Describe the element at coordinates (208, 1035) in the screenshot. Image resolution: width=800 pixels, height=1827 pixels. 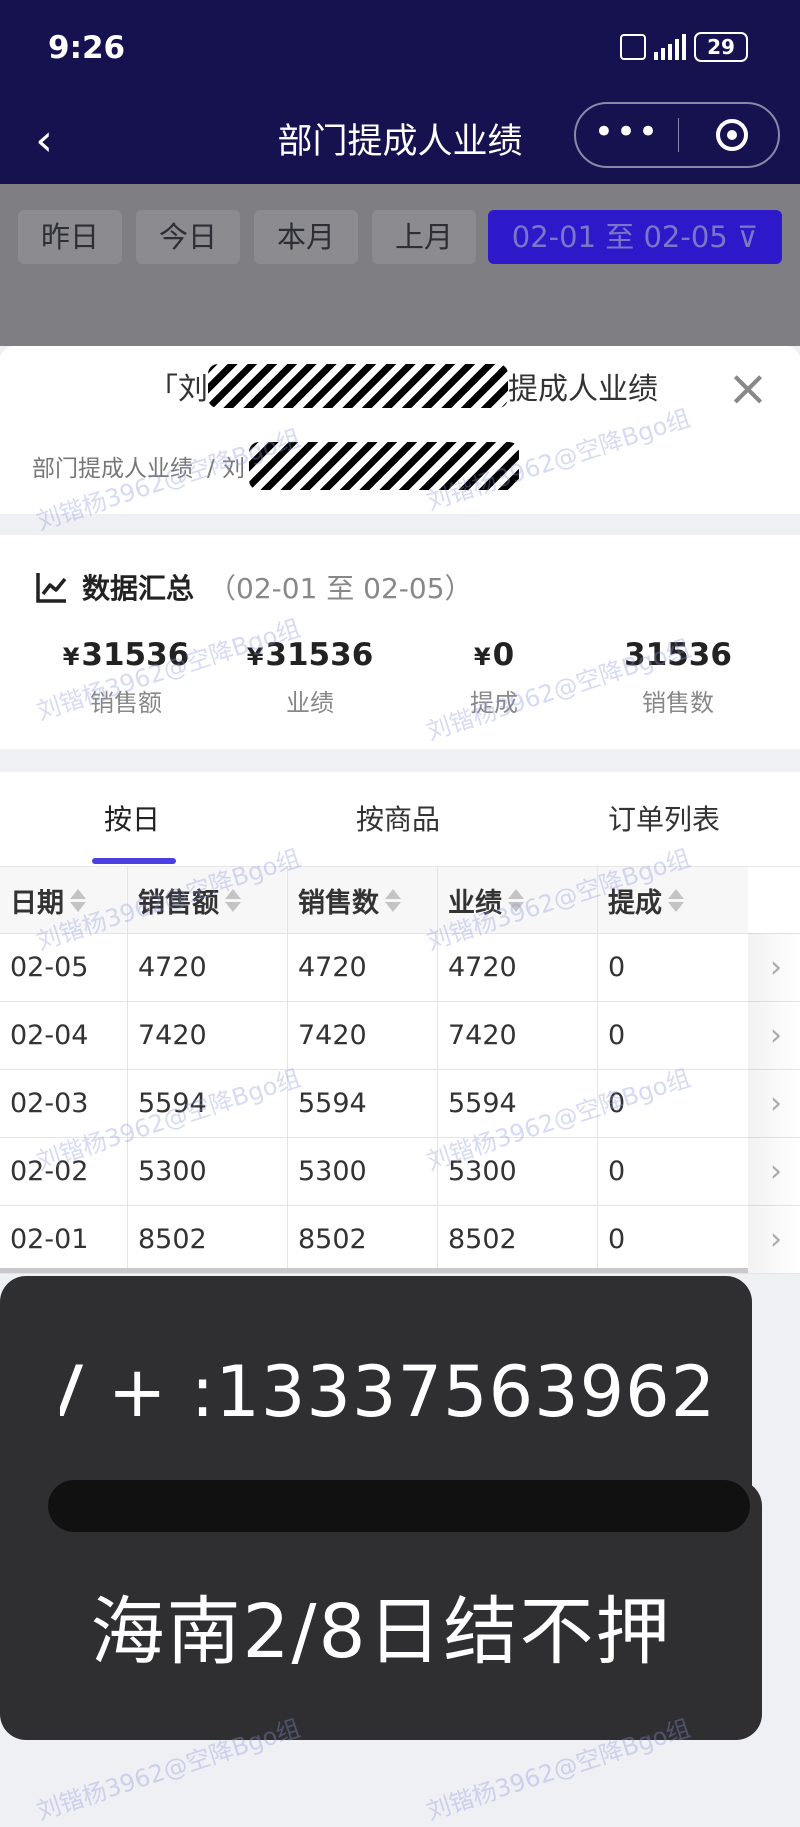
I see `cell-sales-amount: 7420` at that location.